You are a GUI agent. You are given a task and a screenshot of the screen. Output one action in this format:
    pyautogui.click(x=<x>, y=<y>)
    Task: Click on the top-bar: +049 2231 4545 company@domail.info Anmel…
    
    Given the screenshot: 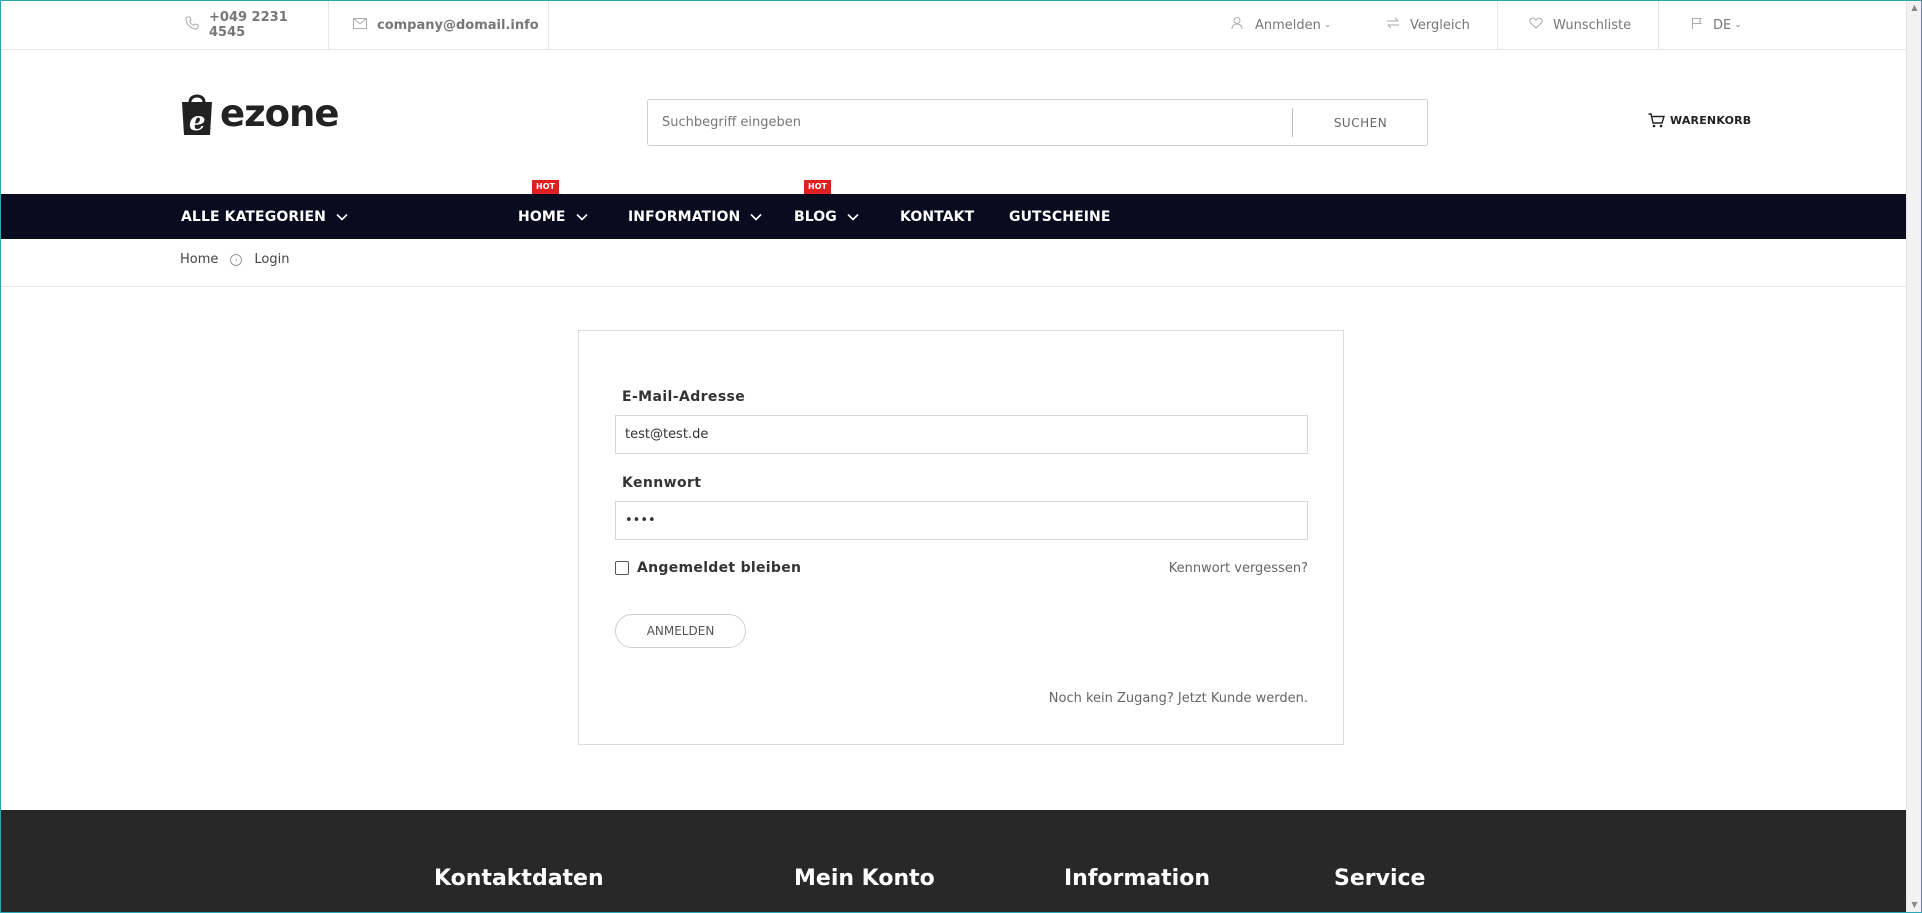 What is the action you would take?
    pyautogui.click(x=953, y=25)
    